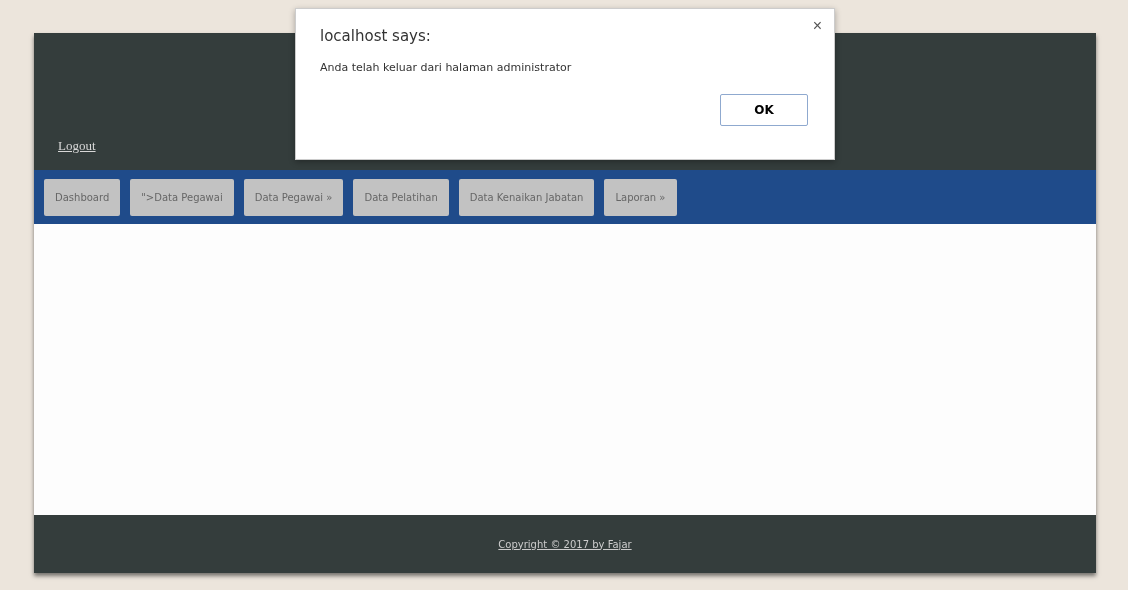  Describe the element at coordinates (82, 197) in the screenshot. I see `nav-button: Dashboard` at that location.